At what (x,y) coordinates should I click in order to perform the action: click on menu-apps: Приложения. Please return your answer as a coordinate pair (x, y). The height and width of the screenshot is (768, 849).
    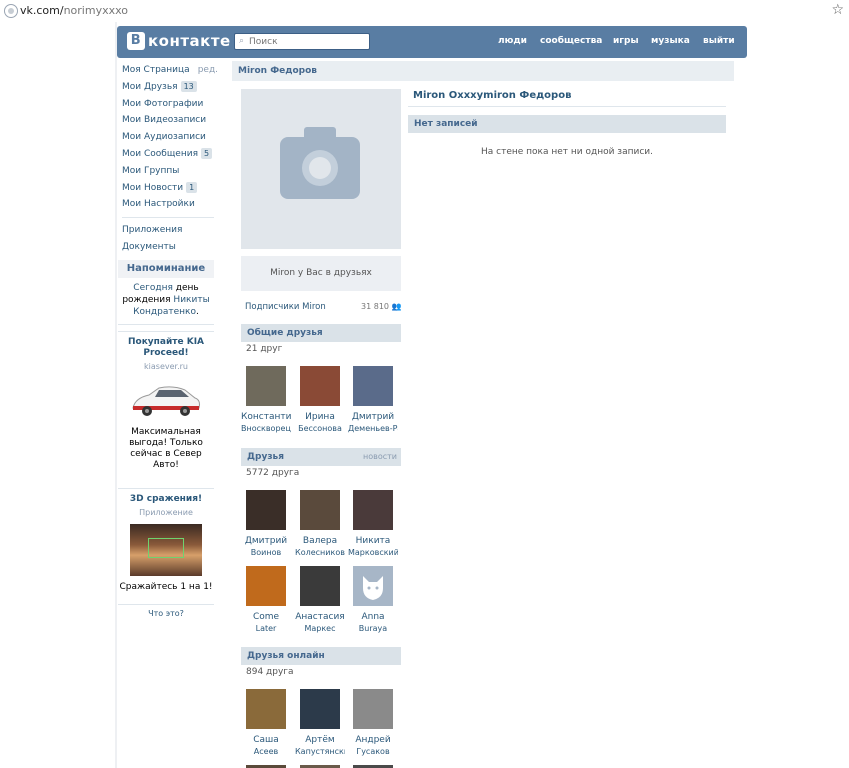
    Looking at the image, I should click on (168, 230).